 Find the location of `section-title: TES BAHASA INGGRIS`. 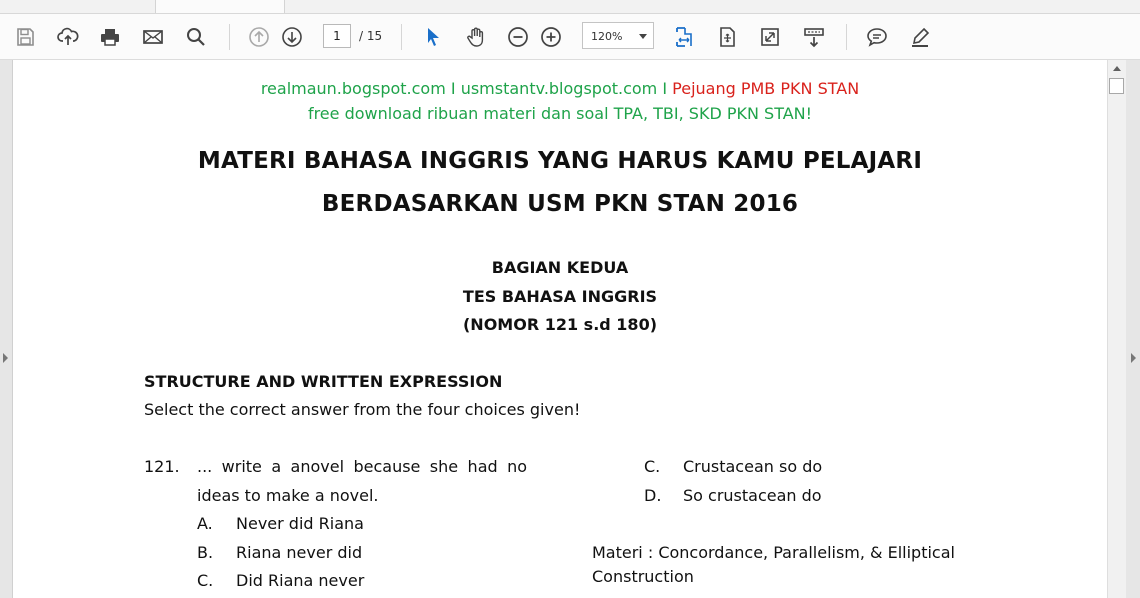

section-title: TES BAHASA INGGRIS is located at coordinates (560, 296).